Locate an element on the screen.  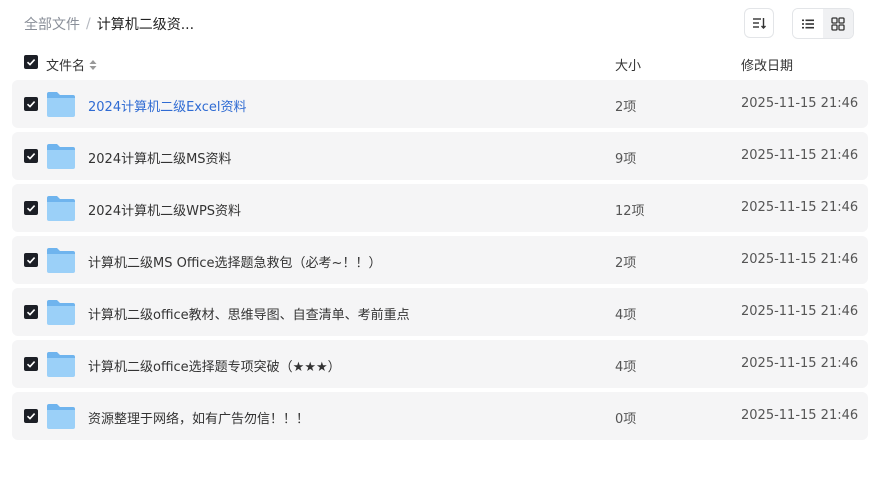
table-row: 2024计算机二级Excel资料 2项 2025-11-15 21:46 is located at coordinates (440, 104).